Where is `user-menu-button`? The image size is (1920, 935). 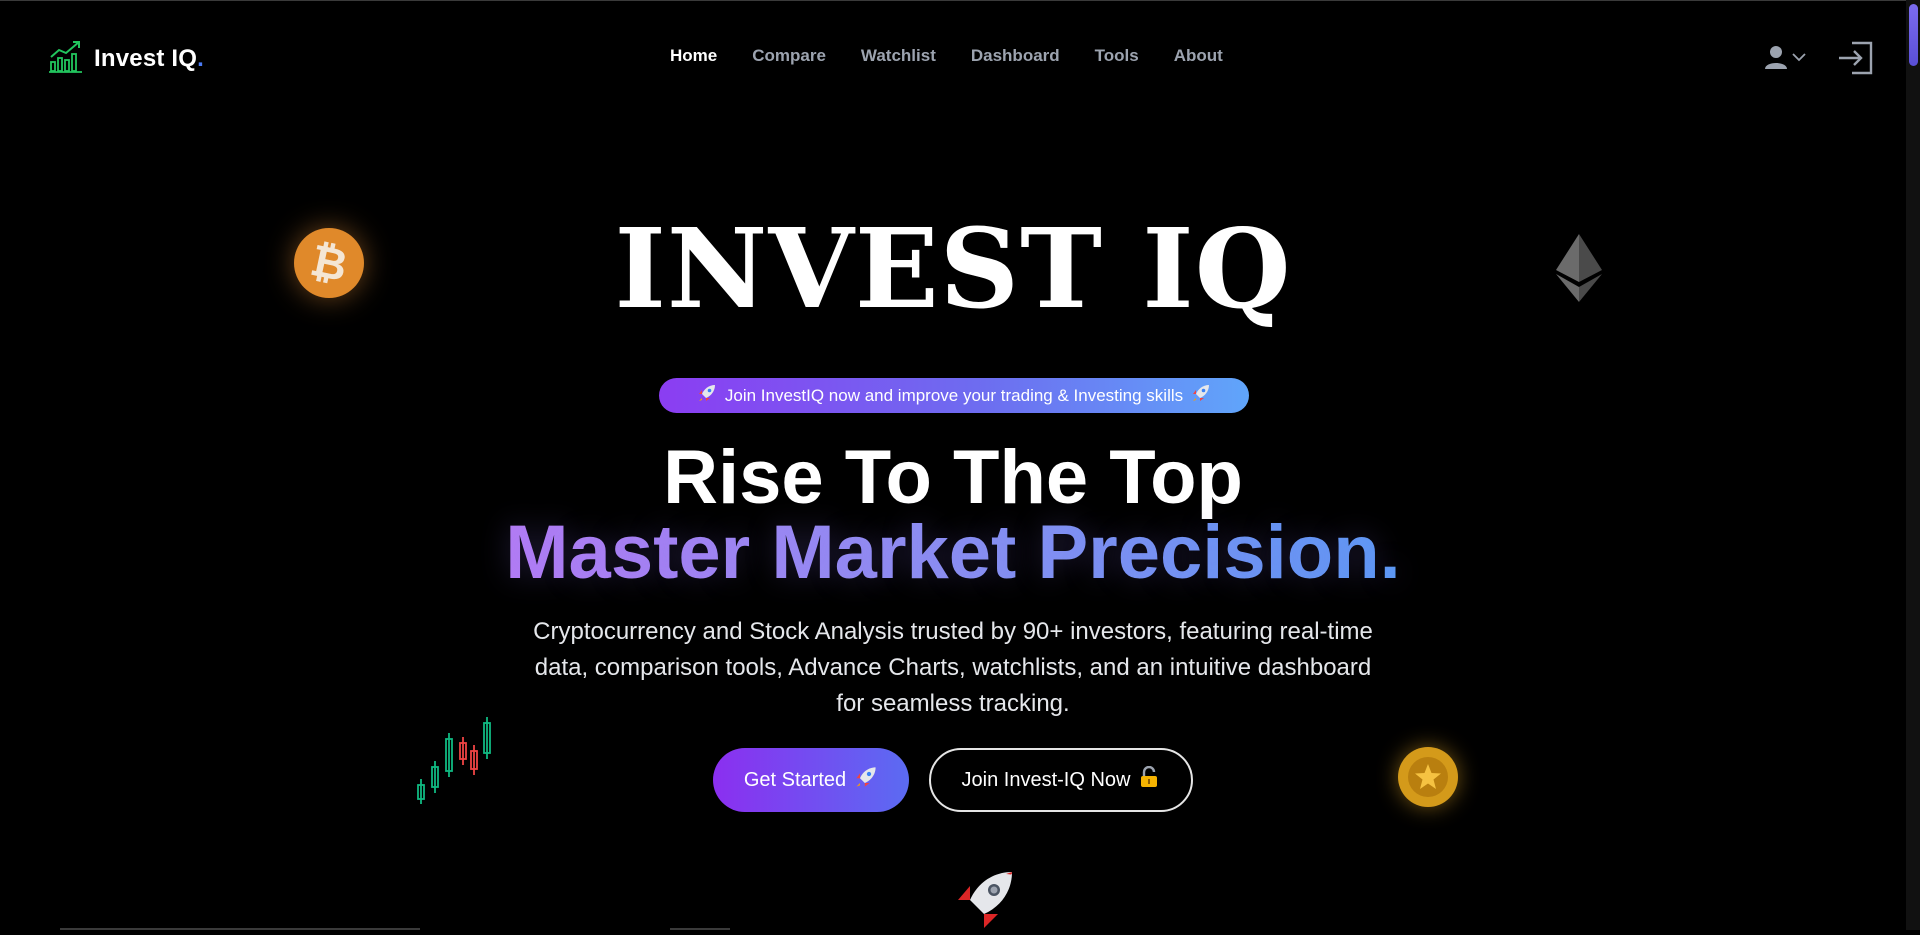
user-menu-button is located at coordinates (1785, 59).